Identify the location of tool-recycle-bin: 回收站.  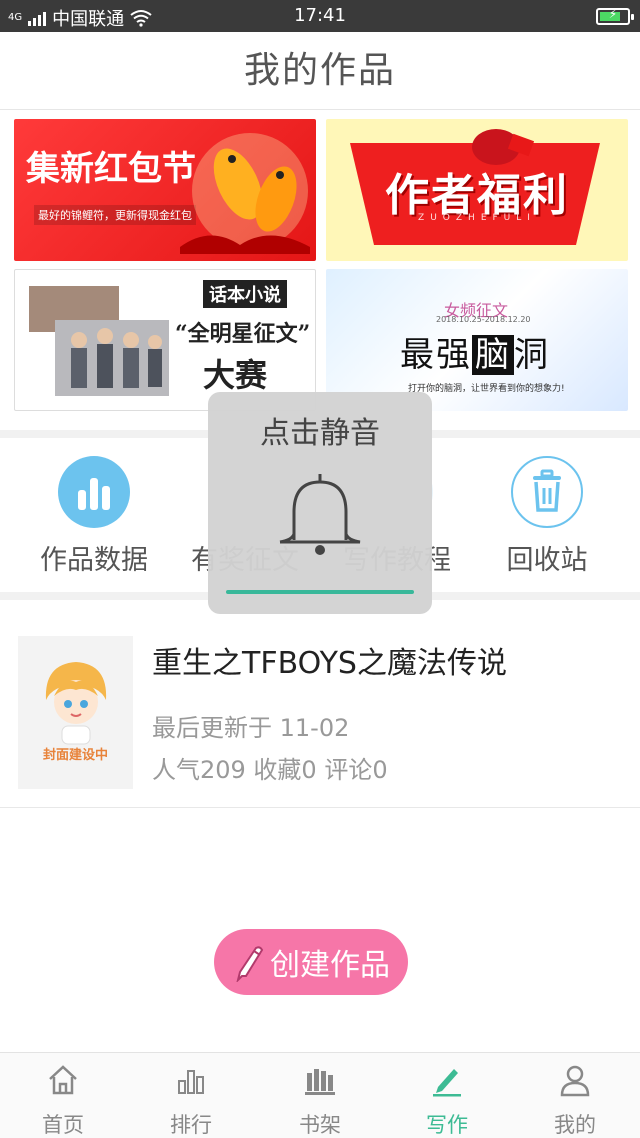
(547, 516).